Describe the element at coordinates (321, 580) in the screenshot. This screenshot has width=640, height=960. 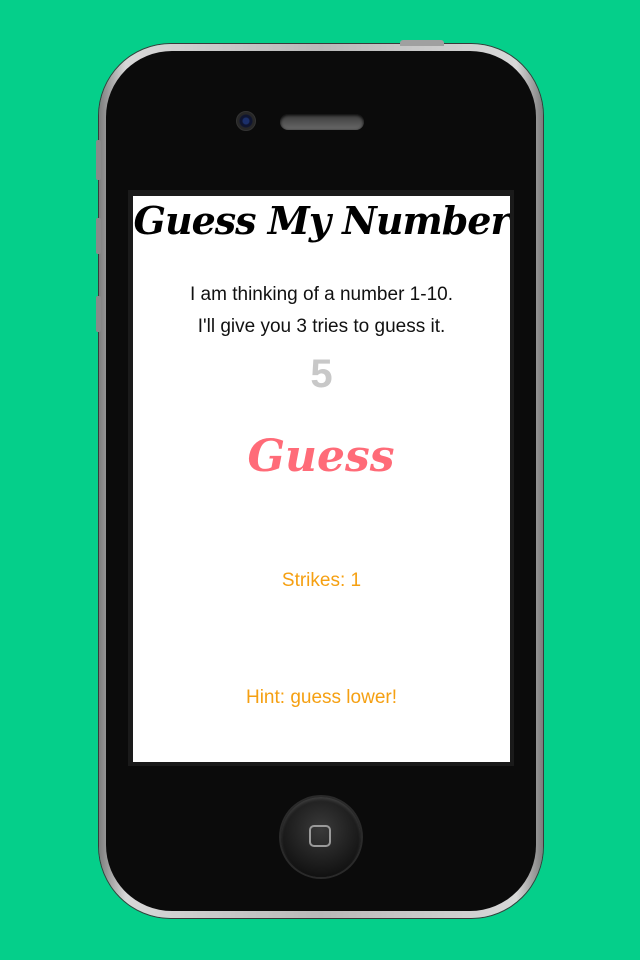
I see `strikes-label: Strikes: 1` at that location.